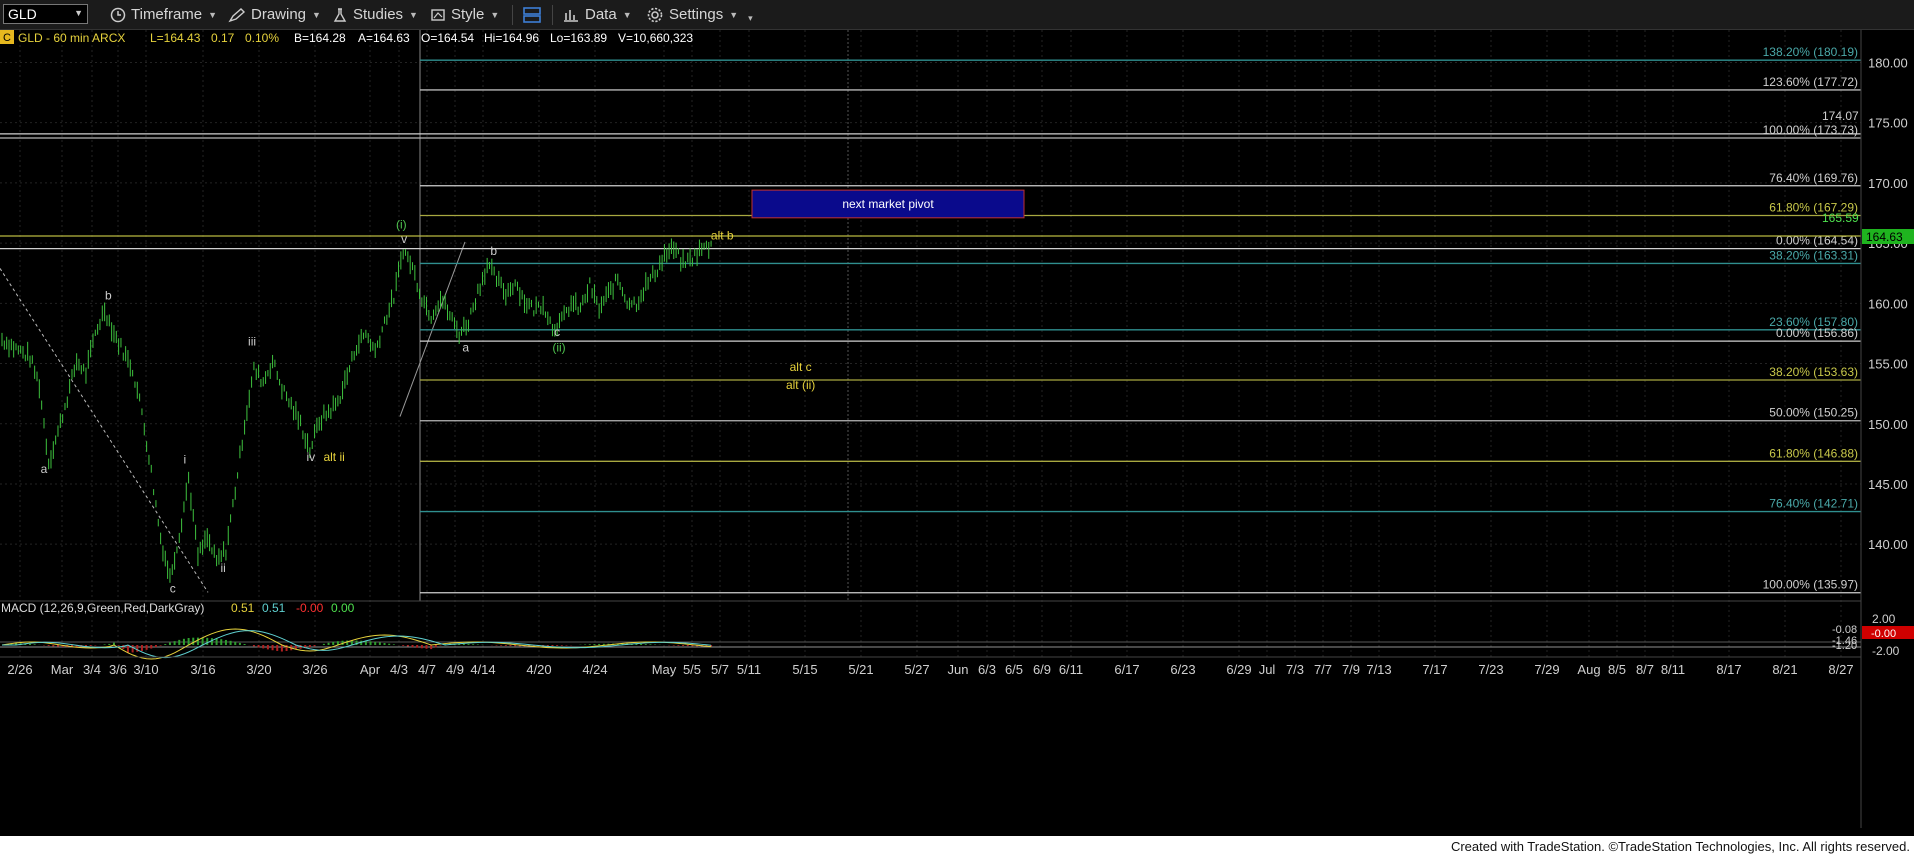  What do you see at coordinates (1888, 62) in the screenshot?
I see `price-tick-label: 180.00` at bounding box center [1888, 62].